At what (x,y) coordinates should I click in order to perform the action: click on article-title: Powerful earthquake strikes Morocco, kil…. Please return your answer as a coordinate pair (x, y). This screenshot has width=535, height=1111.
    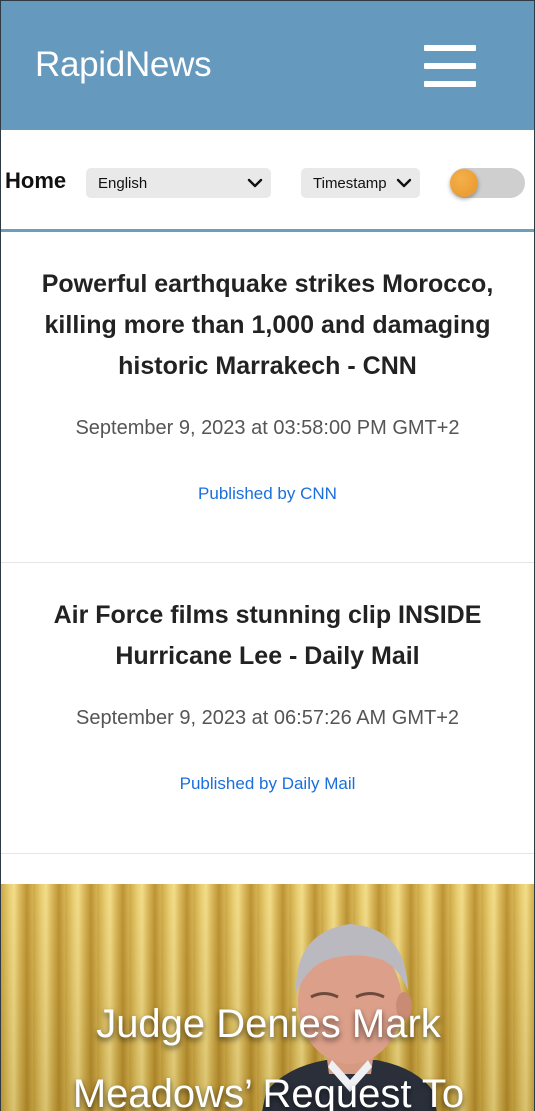
    Looking at the image, I should click on (267, 325).